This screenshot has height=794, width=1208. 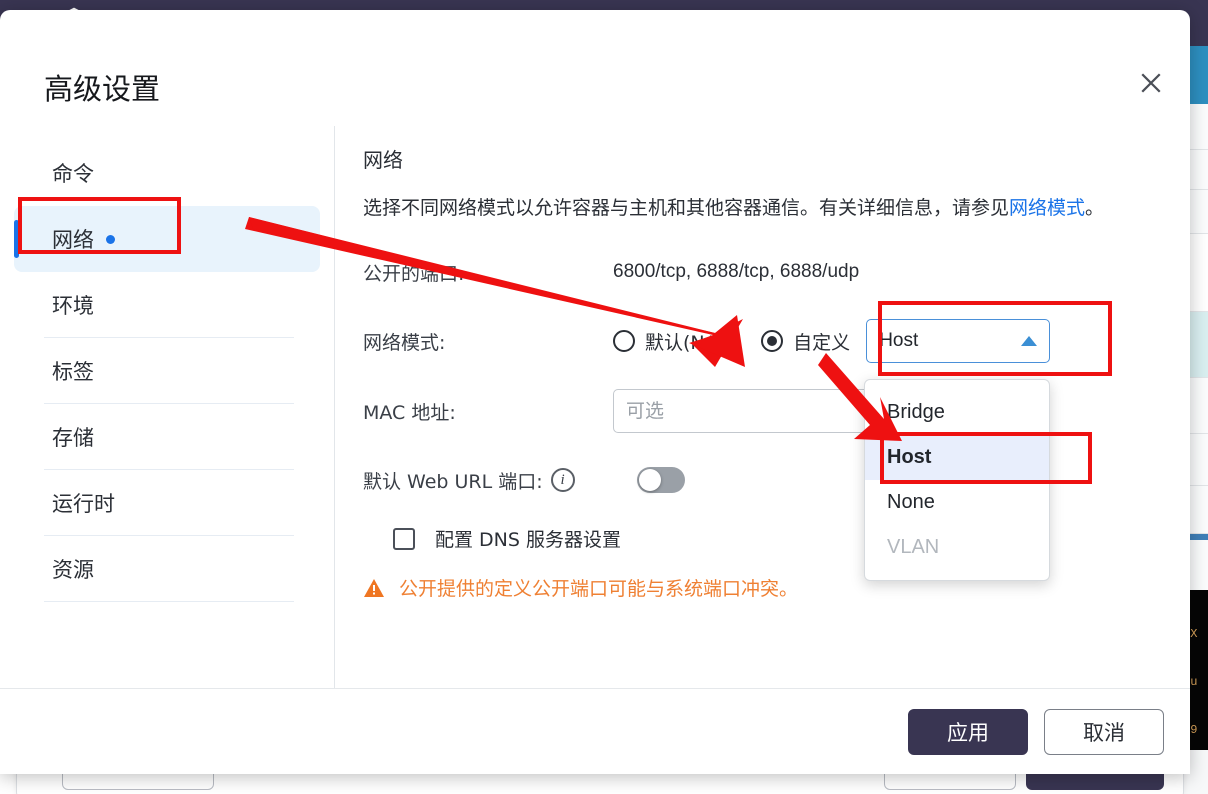 I want to click on cancel-button: 取消, so click(x=1104, y=731).